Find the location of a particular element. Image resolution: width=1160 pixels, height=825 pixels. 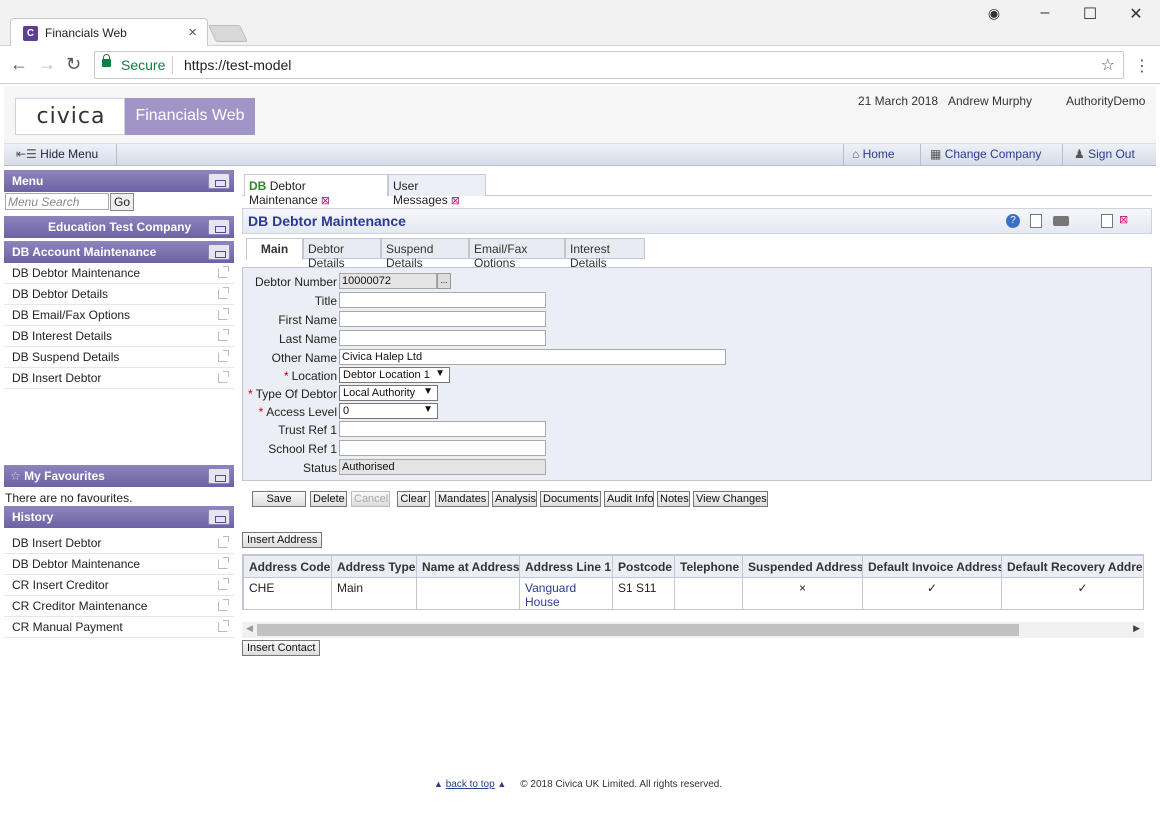

column-header: Address Type is located at coordinates (374, 566).